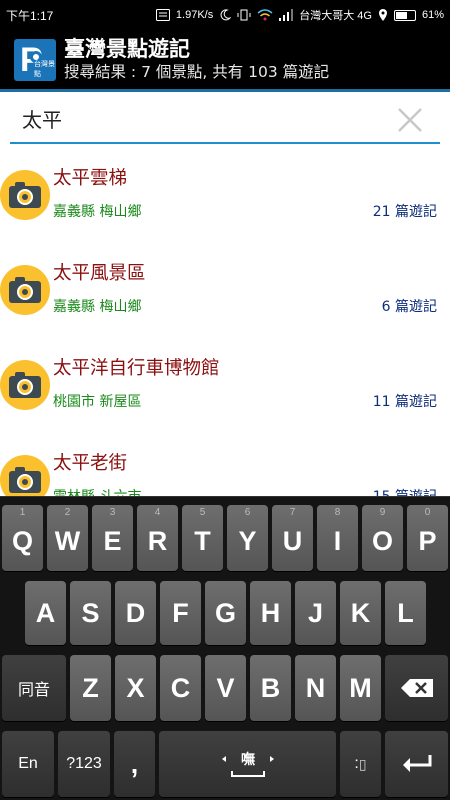 Image resolution: width=450 pixels, height=800 pixels. I want to click on attraction-name: 太平洋自行車博物館, so click(136, 368).